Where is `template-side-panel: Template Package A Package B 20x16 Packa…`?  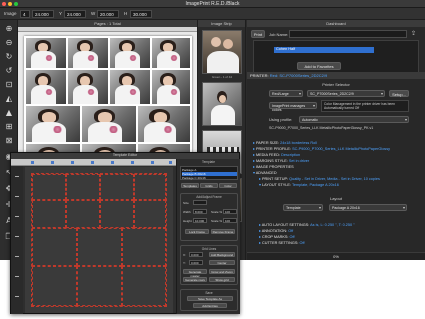
template-side-panel: Template Package A Package B 20x16 Packa… is located at coordinates (208, 236).